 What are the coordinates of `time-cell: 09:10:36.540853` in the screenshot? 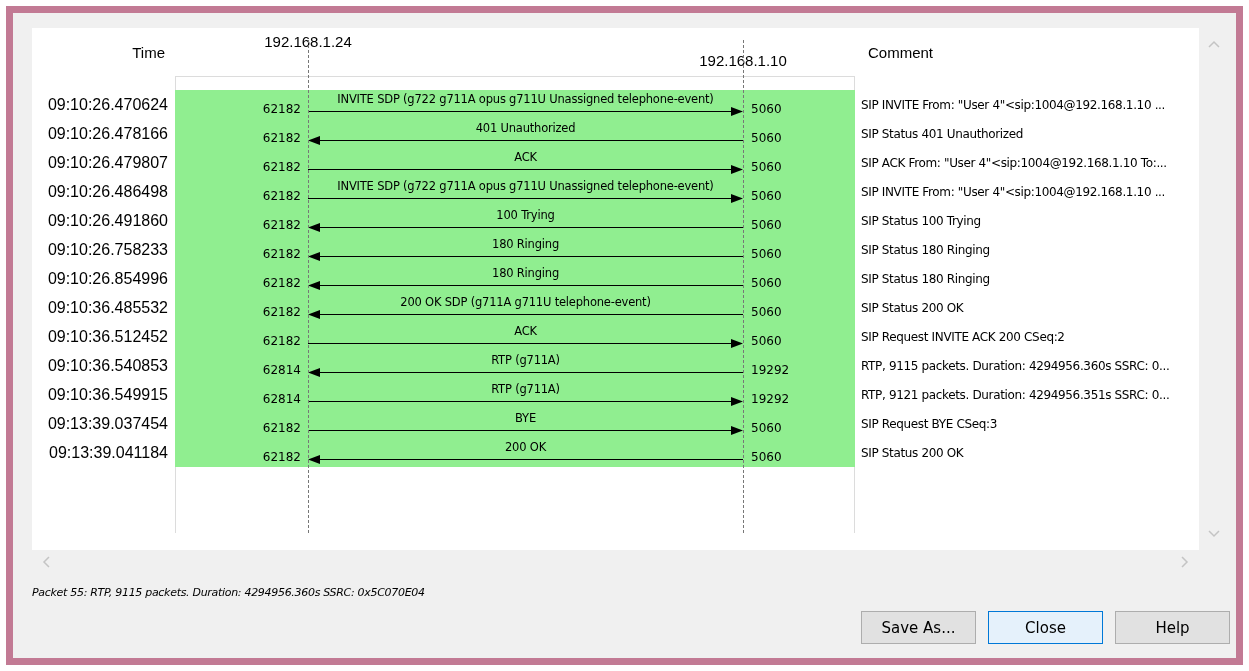 It's located at (107, 365).